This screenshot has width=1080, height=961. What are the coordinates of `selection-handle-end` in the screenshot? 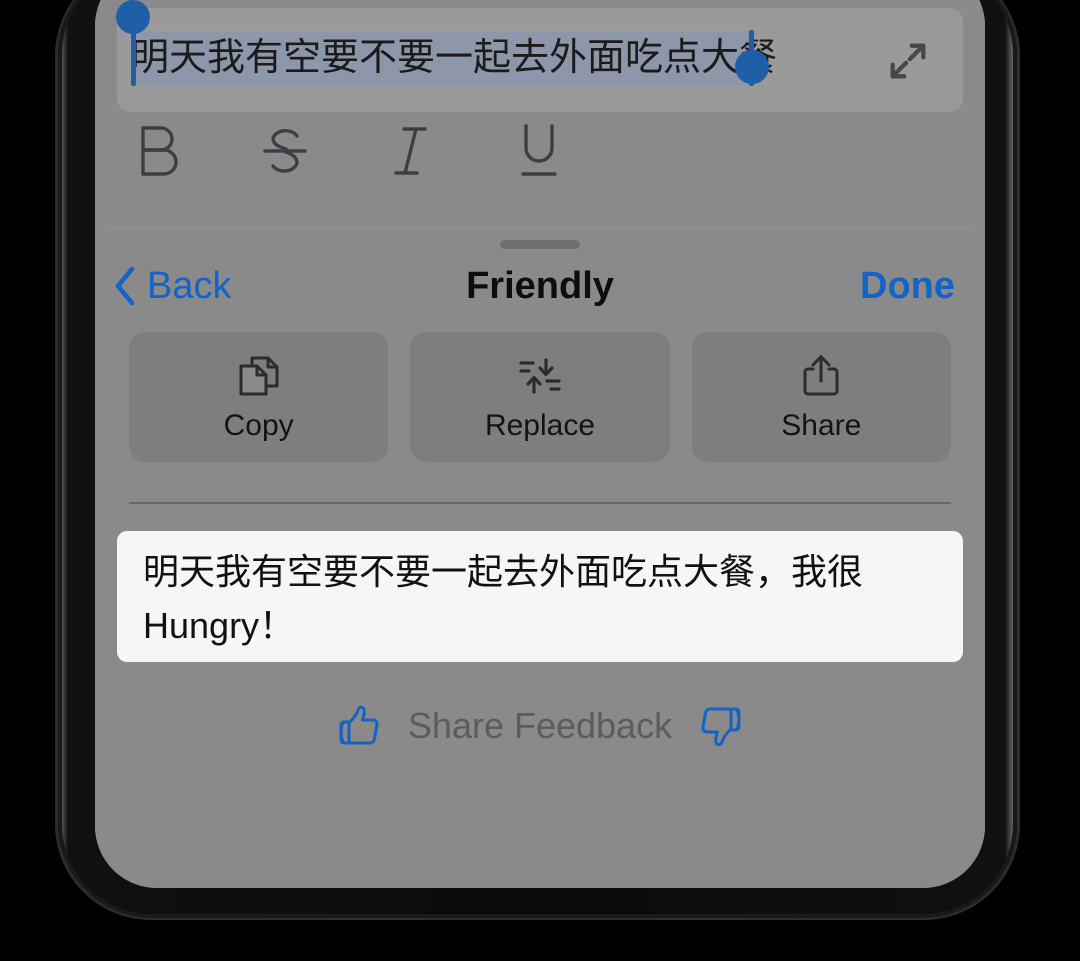 It's located at (752, 67).